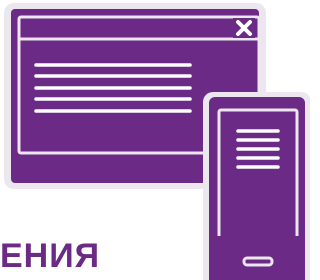 Image resolution: width=320 pixels, height=280 pixels. What do you see at coordinates (50, 256) in the screenshot?
I see `caption-text: ЕНИЯ` at bounding box center [50, 256].